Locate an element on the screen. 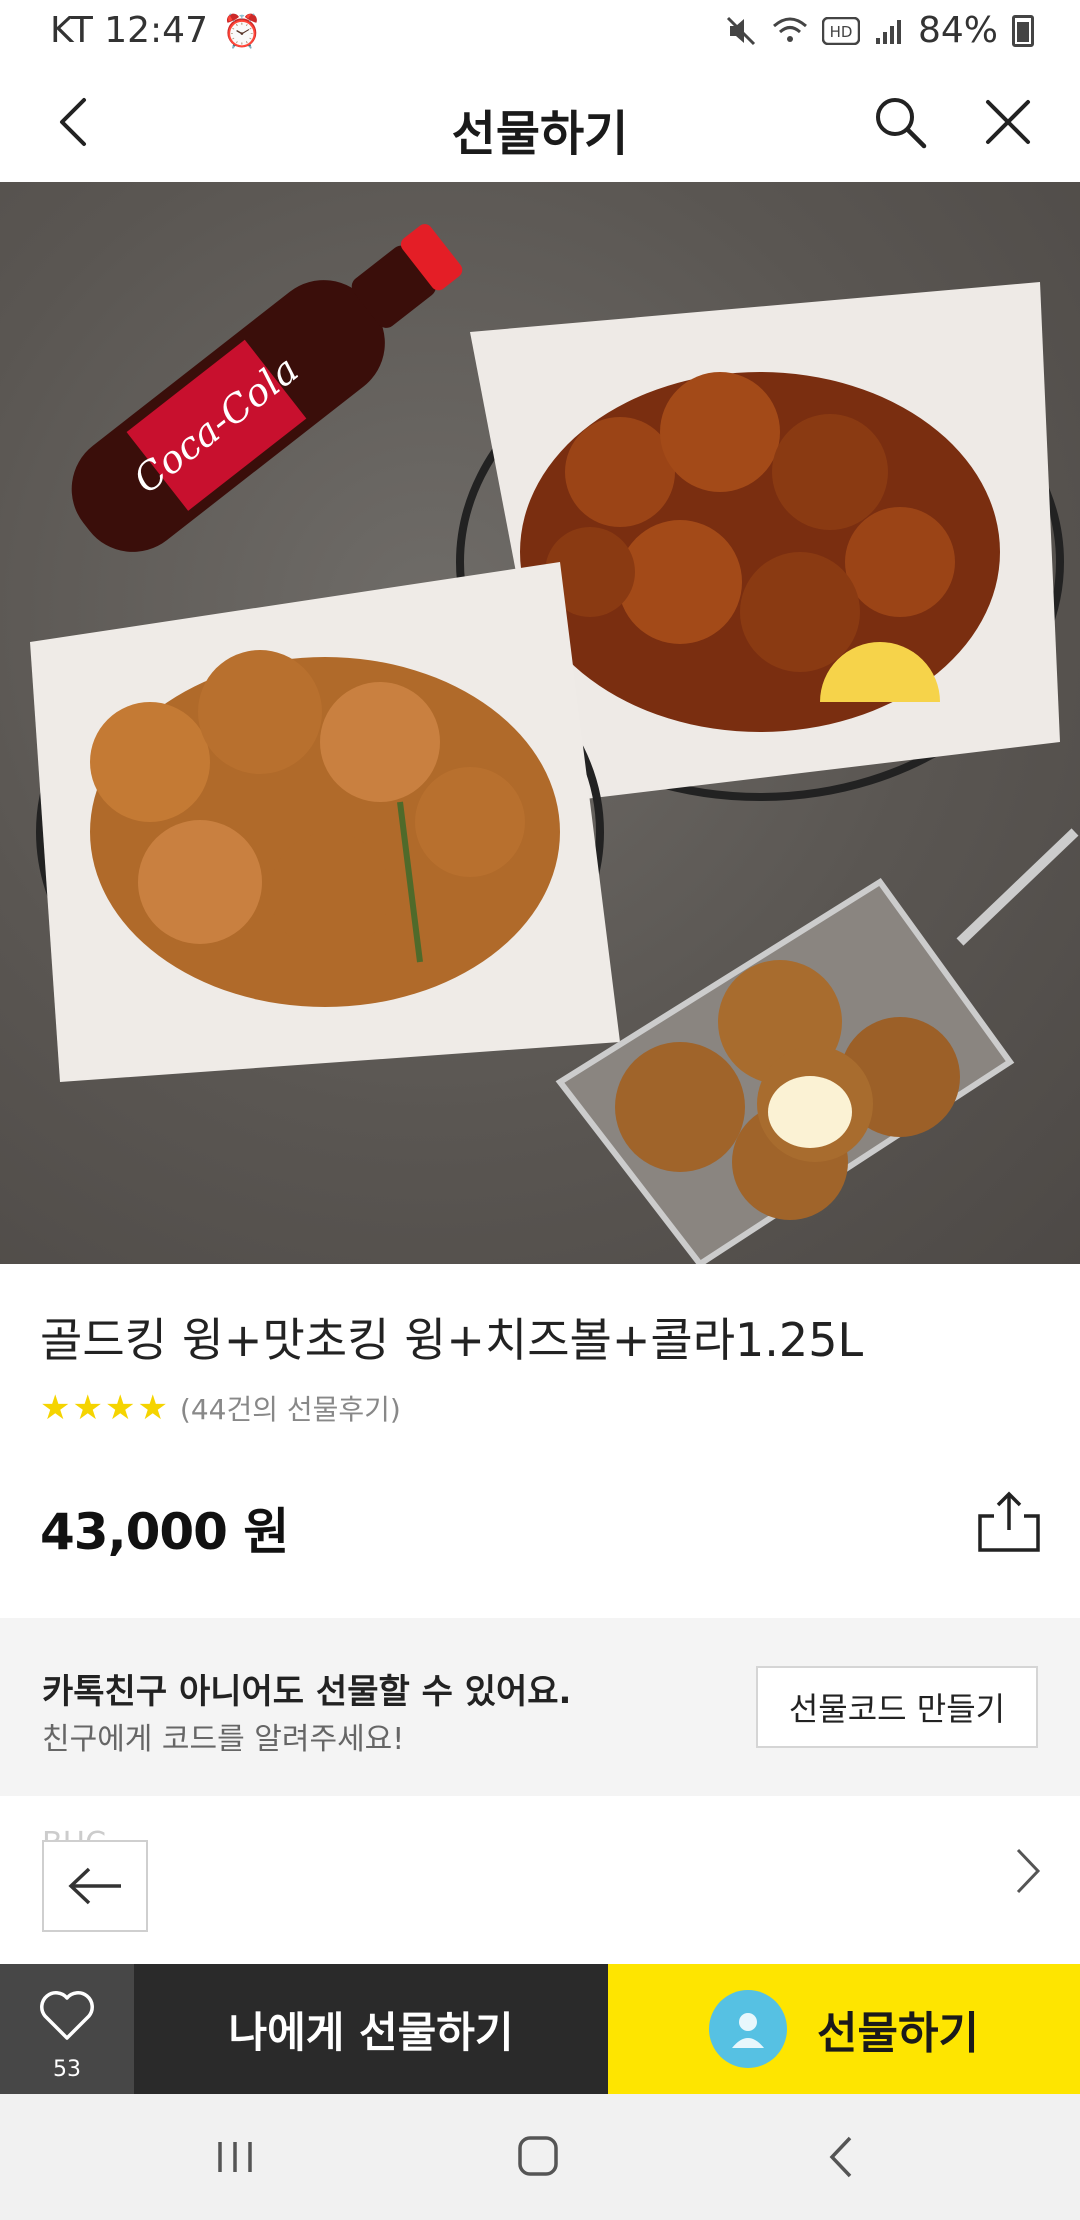 This screenshot has width=1080, height=2220. fried-chicken is located at coordinates (325, 822).